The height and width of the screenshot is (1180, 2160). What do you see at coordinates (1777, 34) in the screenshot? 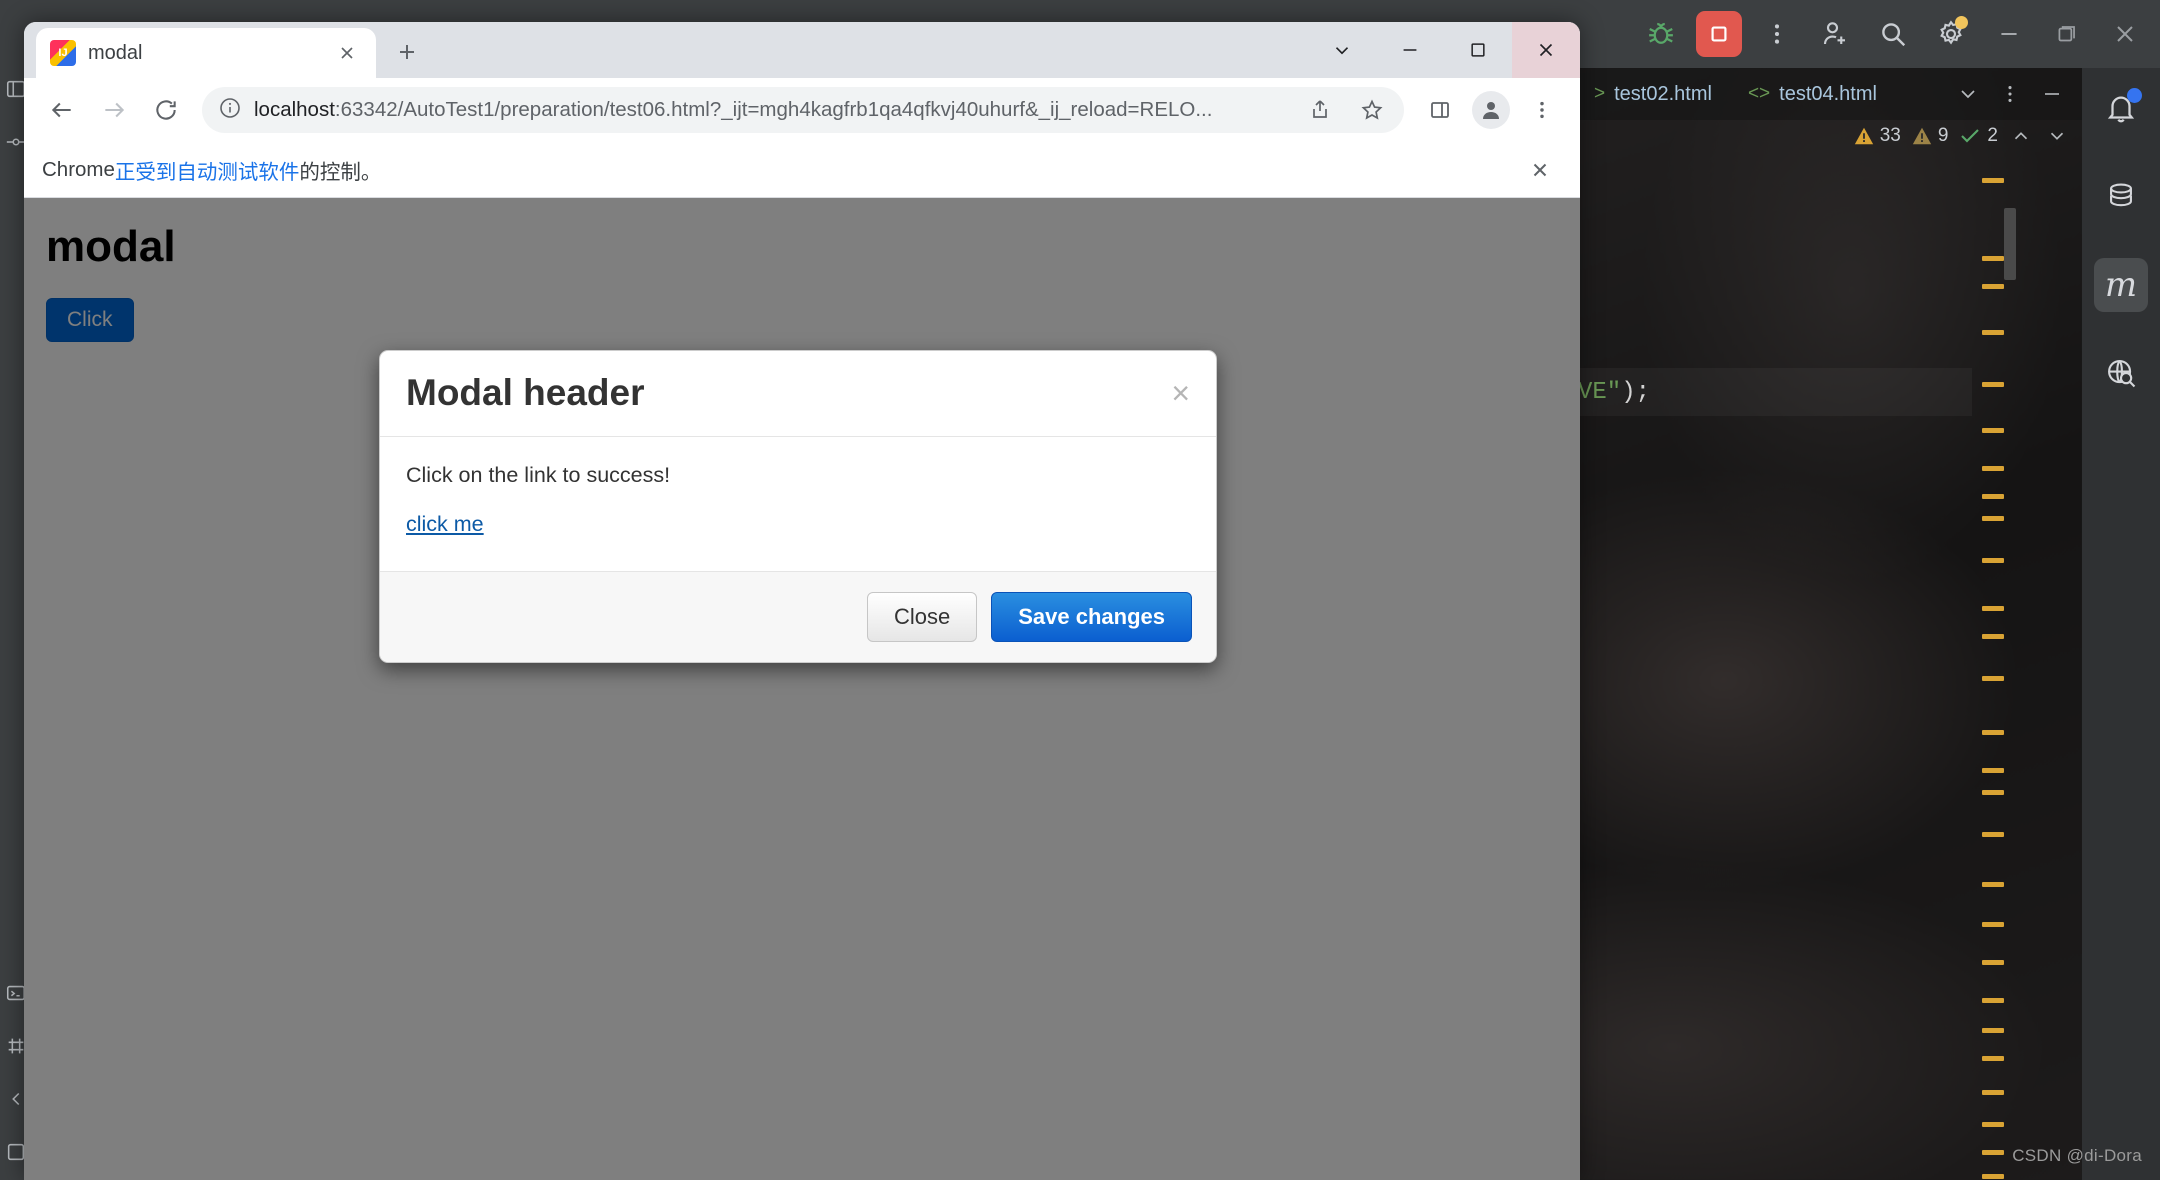
I see `more-options-icon` at bounding box center [1777, 34].